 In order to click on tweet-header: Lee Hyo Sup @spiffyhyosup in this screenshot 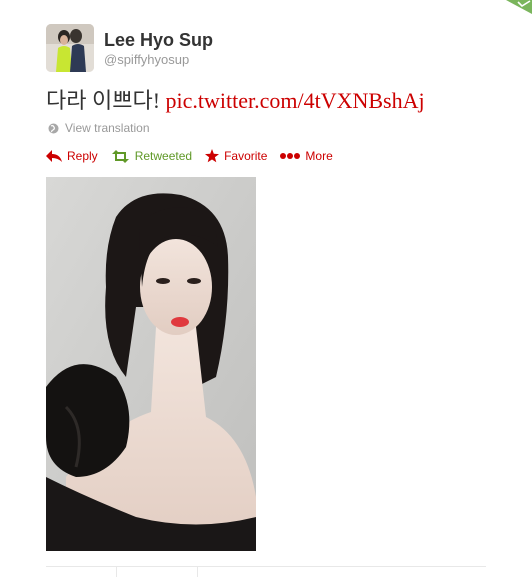, I will do `click(129, 48)`.